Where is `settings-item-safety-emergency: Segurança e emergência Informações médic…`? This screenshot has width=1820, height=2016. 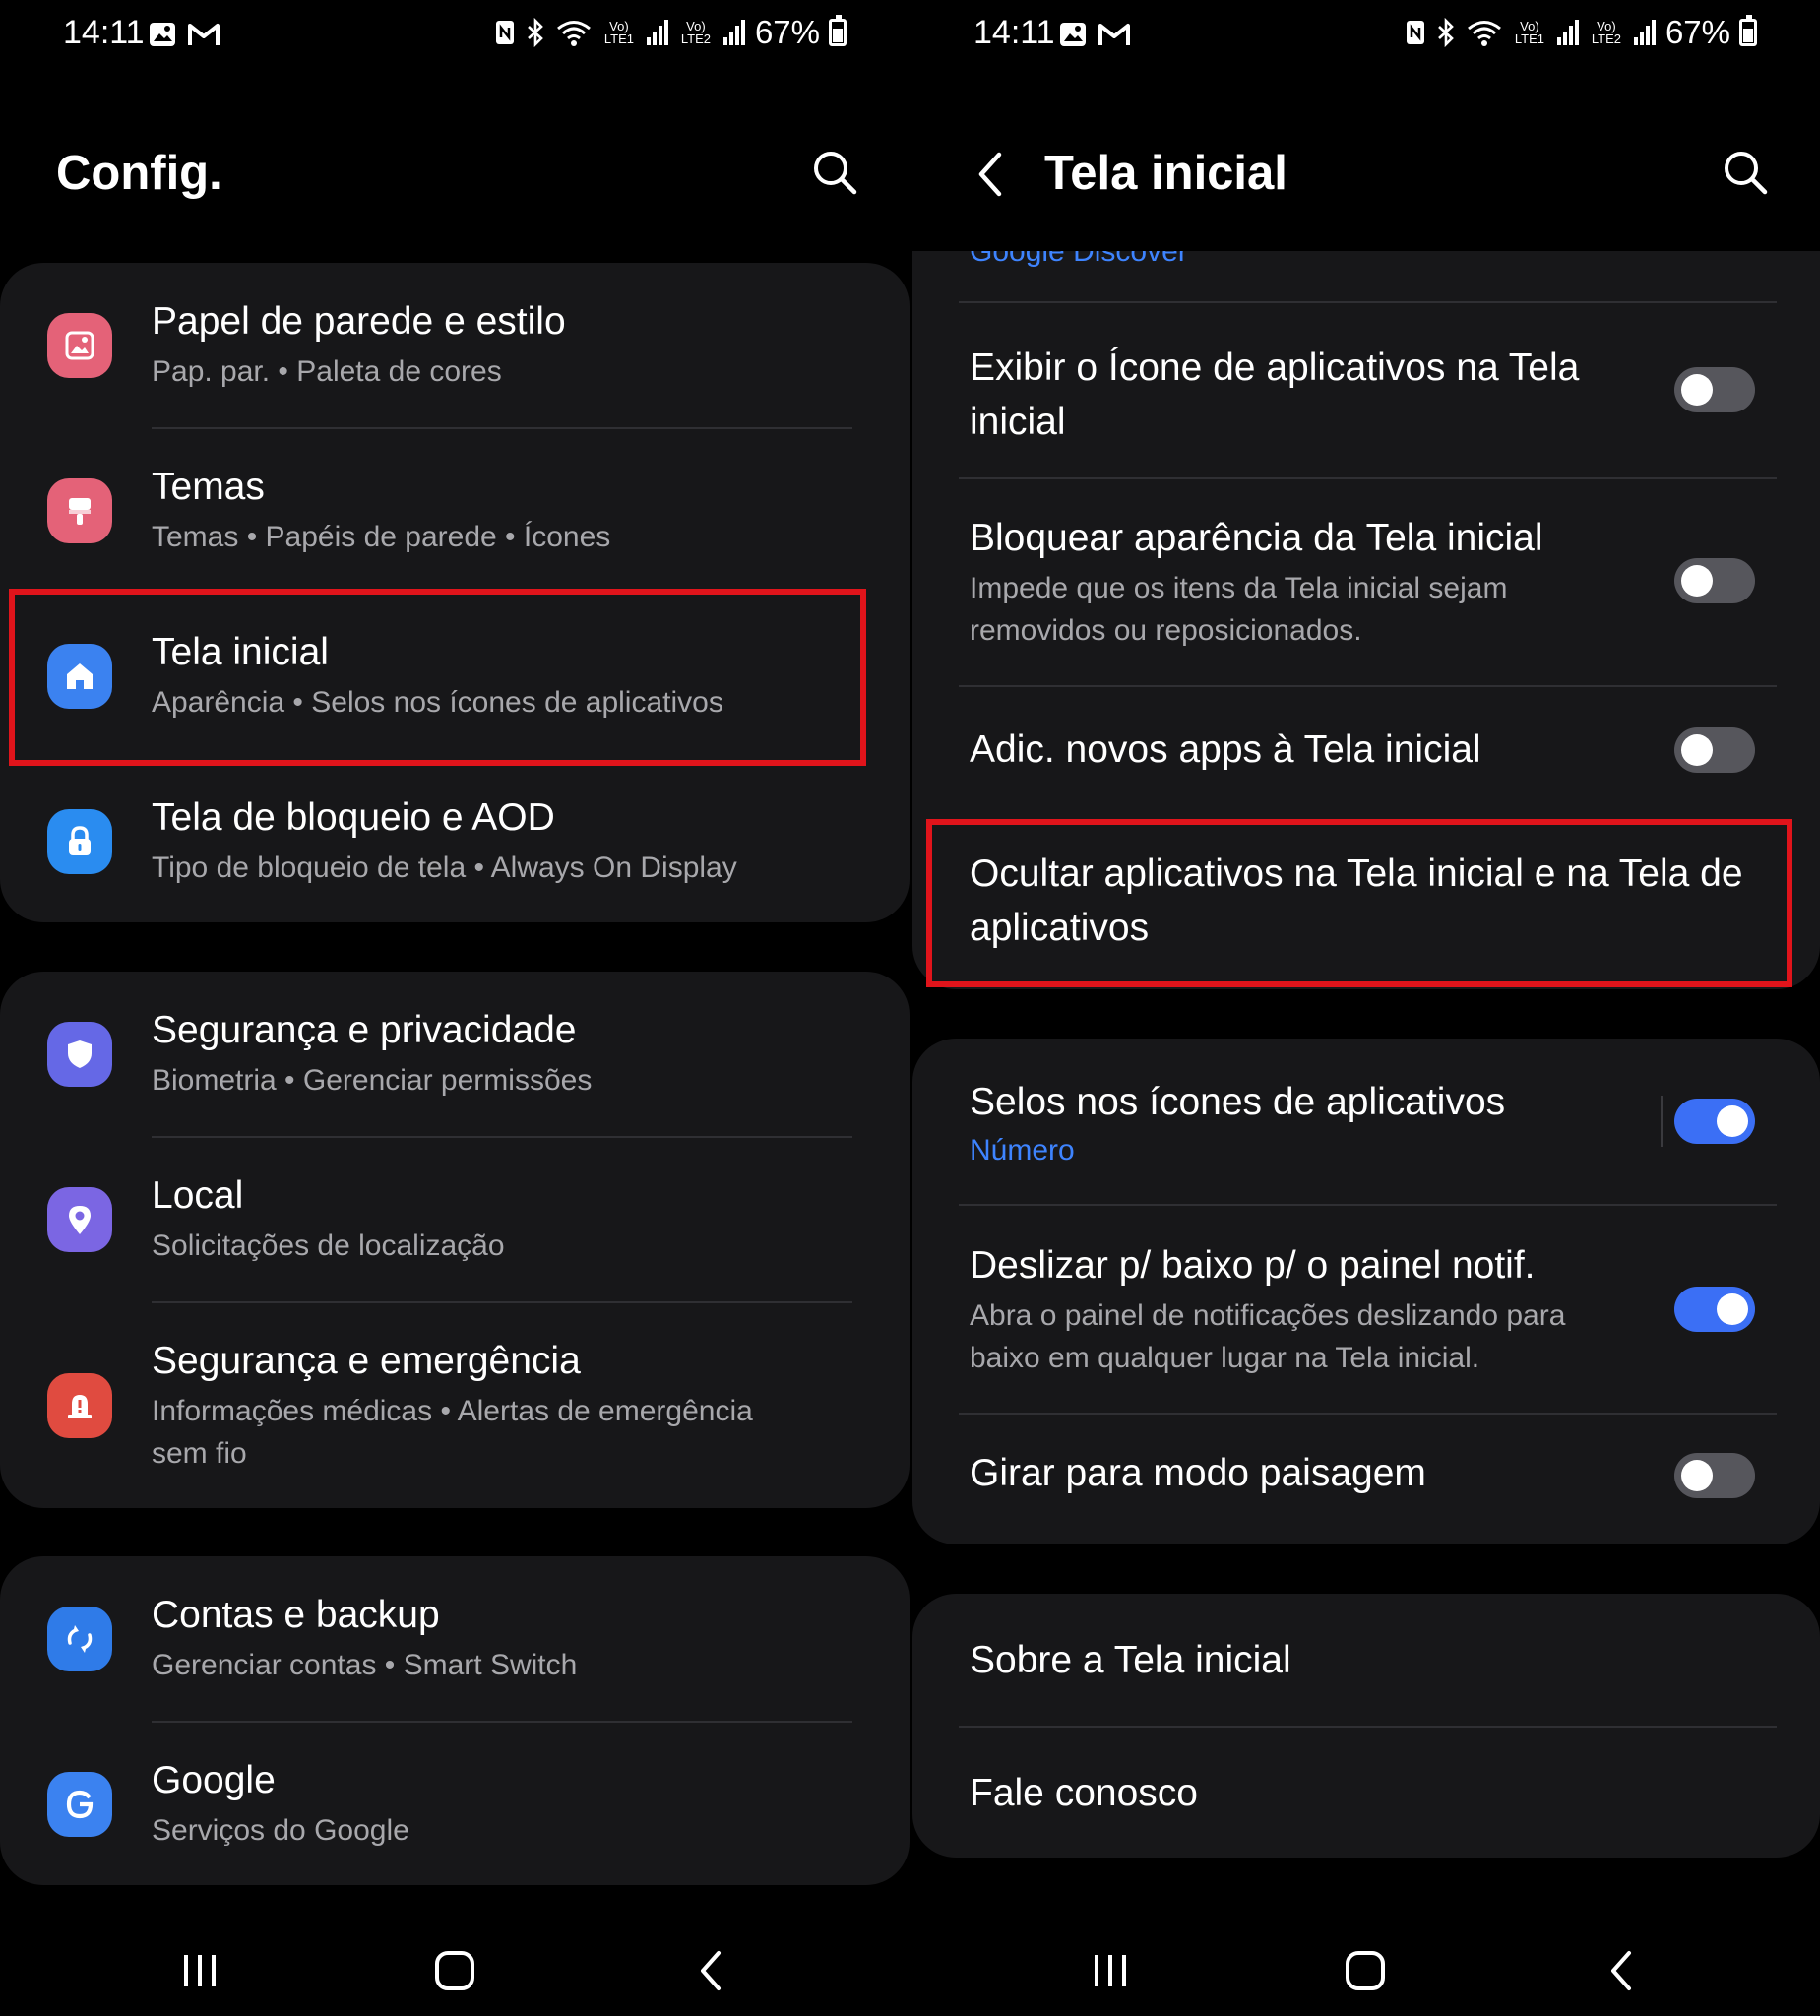
settings-item-safety-emergency: Segurança e emergência Informações médic… is located at coordinates (455, 1405).